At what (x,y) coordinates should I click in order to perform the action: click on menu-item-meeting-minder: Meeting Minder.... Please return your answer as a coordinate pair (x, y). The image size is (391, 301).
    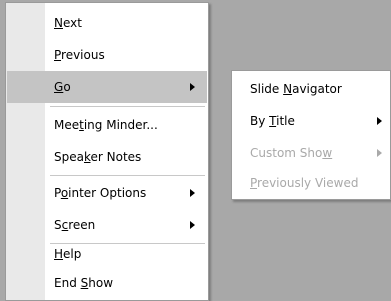
    Looking at the image, I should click on (107, 125).